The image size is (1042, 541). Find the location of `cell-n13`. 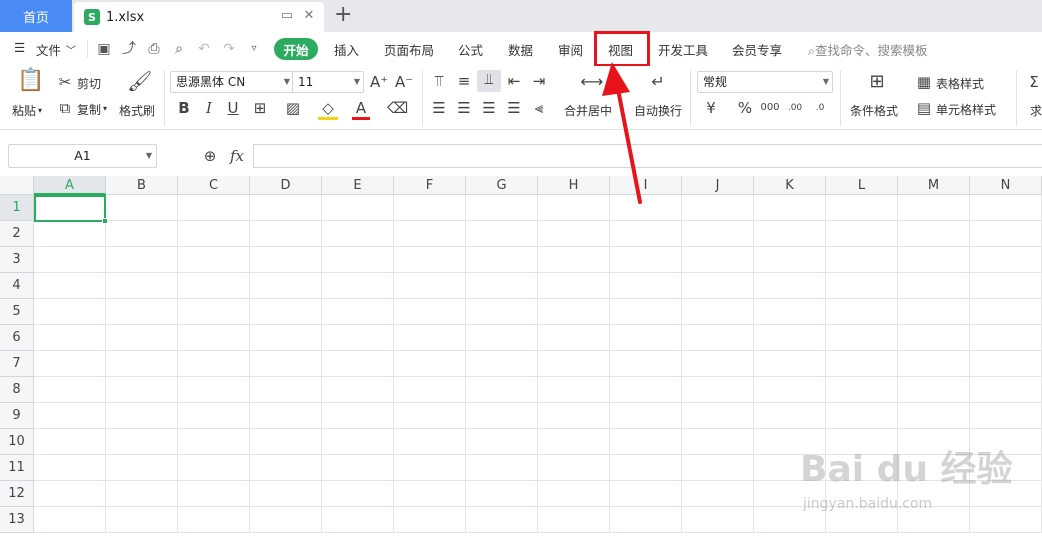

cell-n13 is located at coordinates (1006, 520).